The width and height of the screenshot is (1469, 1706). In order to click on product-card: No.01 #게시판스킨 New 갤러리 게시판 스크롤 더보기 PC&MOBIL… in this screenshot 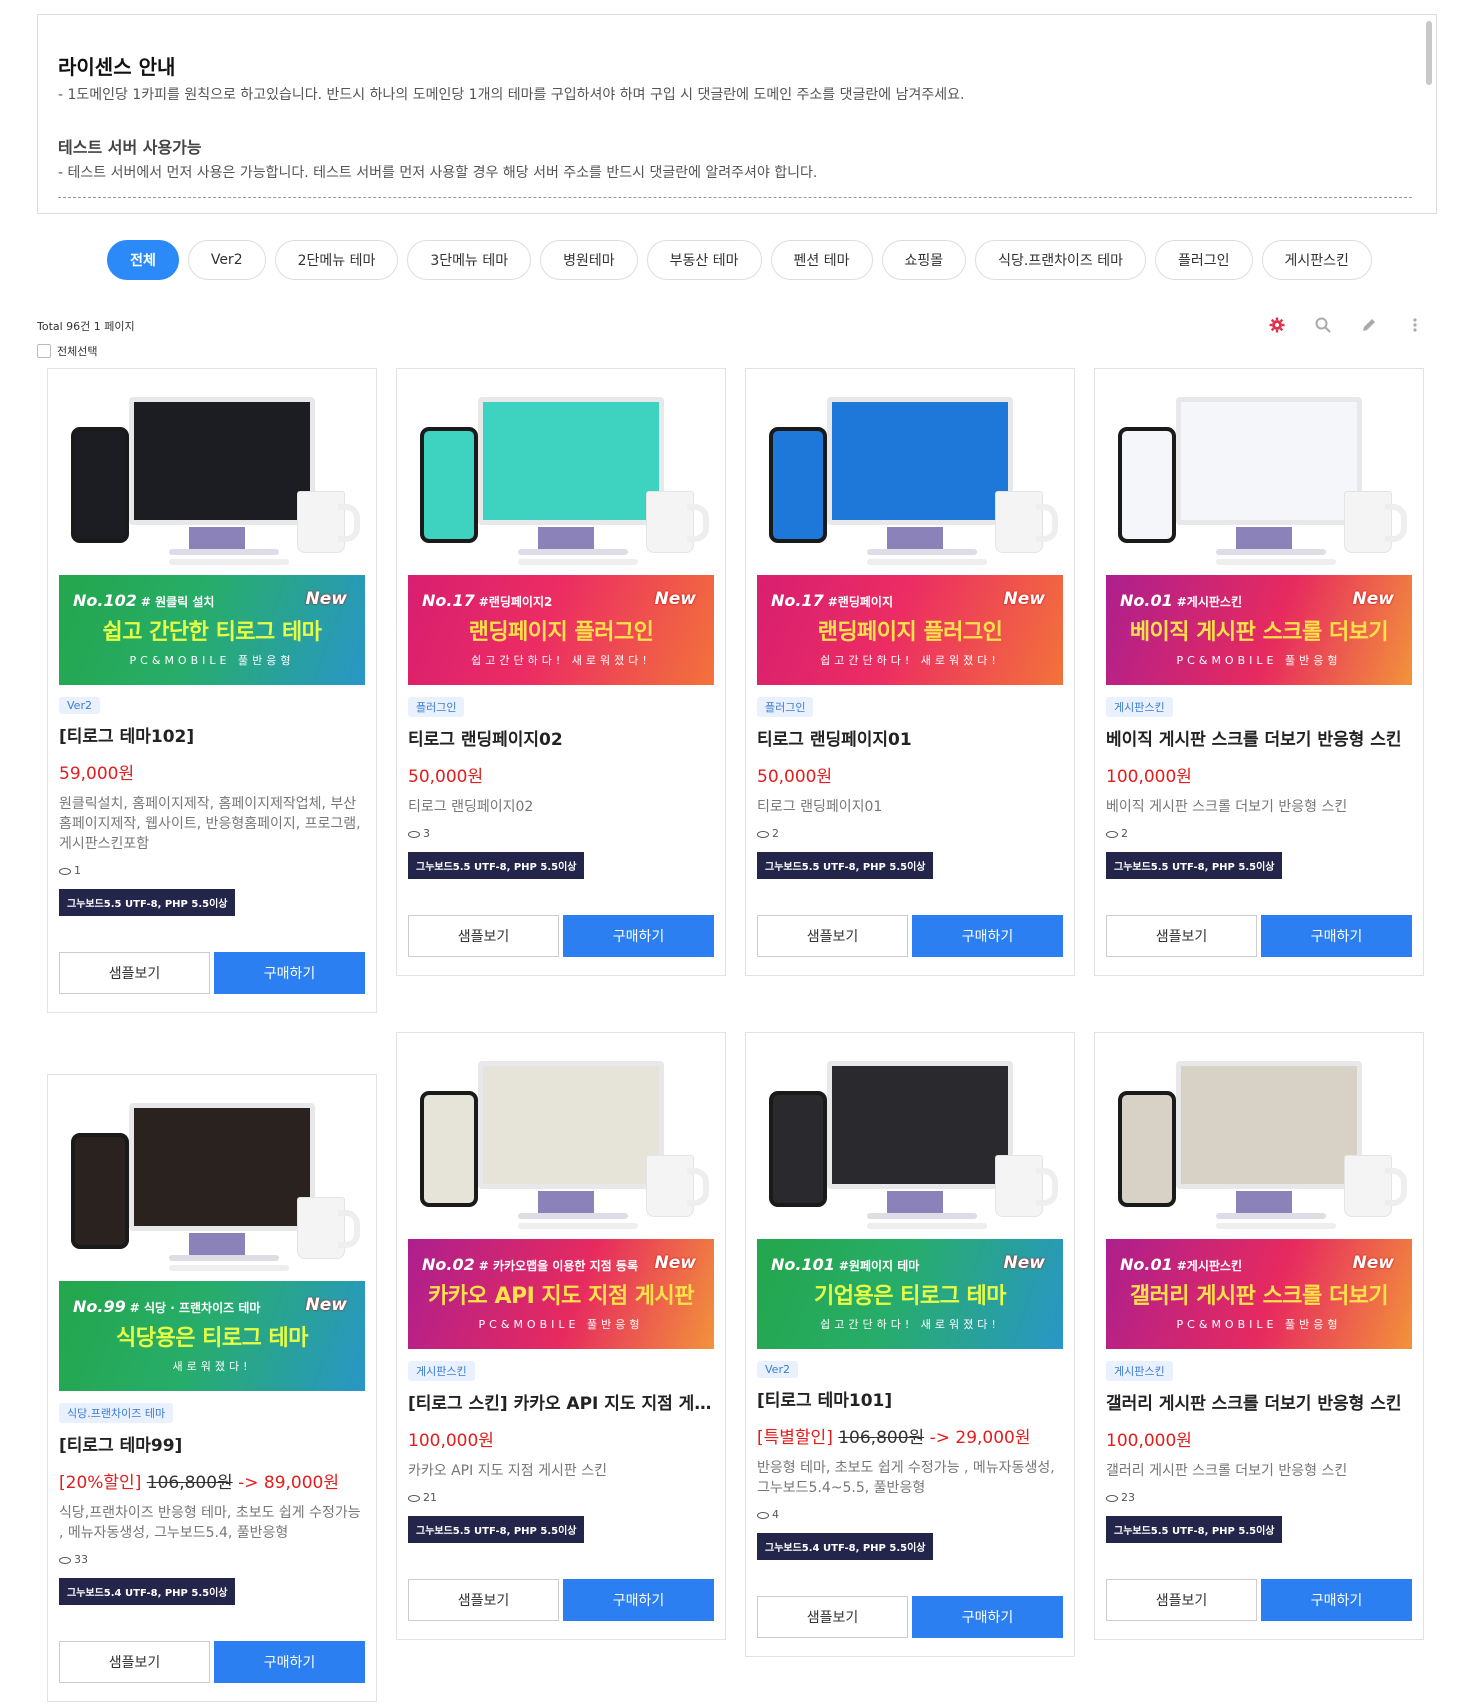, I will do `click(1259, 1336)`.